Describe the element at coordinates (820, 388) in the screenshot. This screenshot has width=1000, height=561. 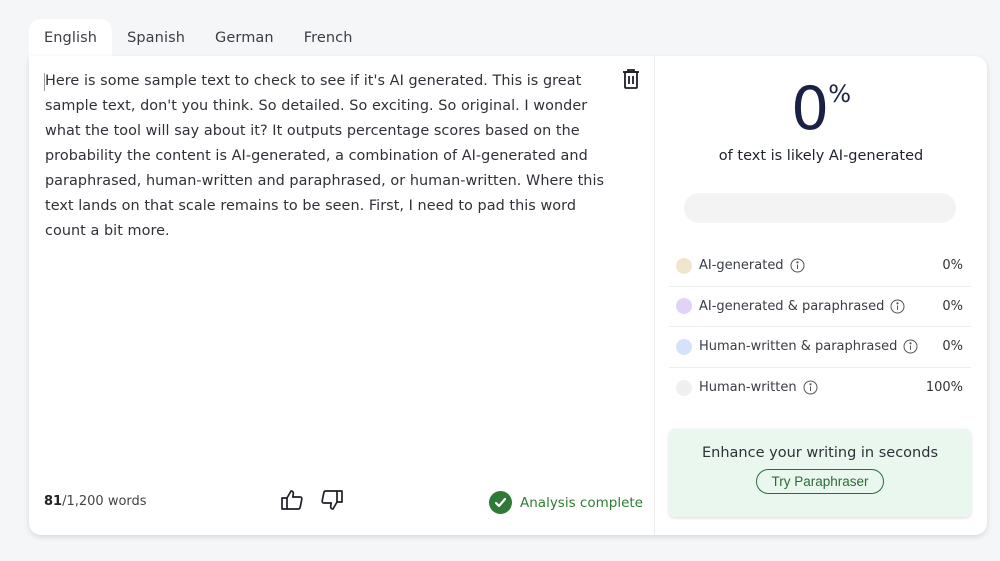
I see `category-row: Human-written 100%` at that location.